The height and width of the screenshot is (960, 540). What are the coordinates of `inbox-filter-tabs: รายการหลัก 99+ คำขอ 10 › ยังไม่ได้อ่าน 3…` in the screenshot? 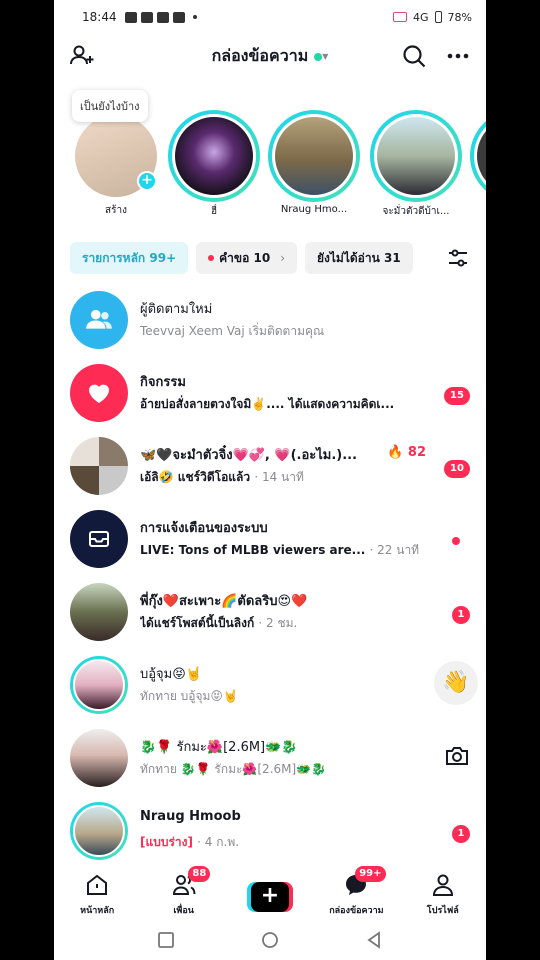 It's located at (270, 258).